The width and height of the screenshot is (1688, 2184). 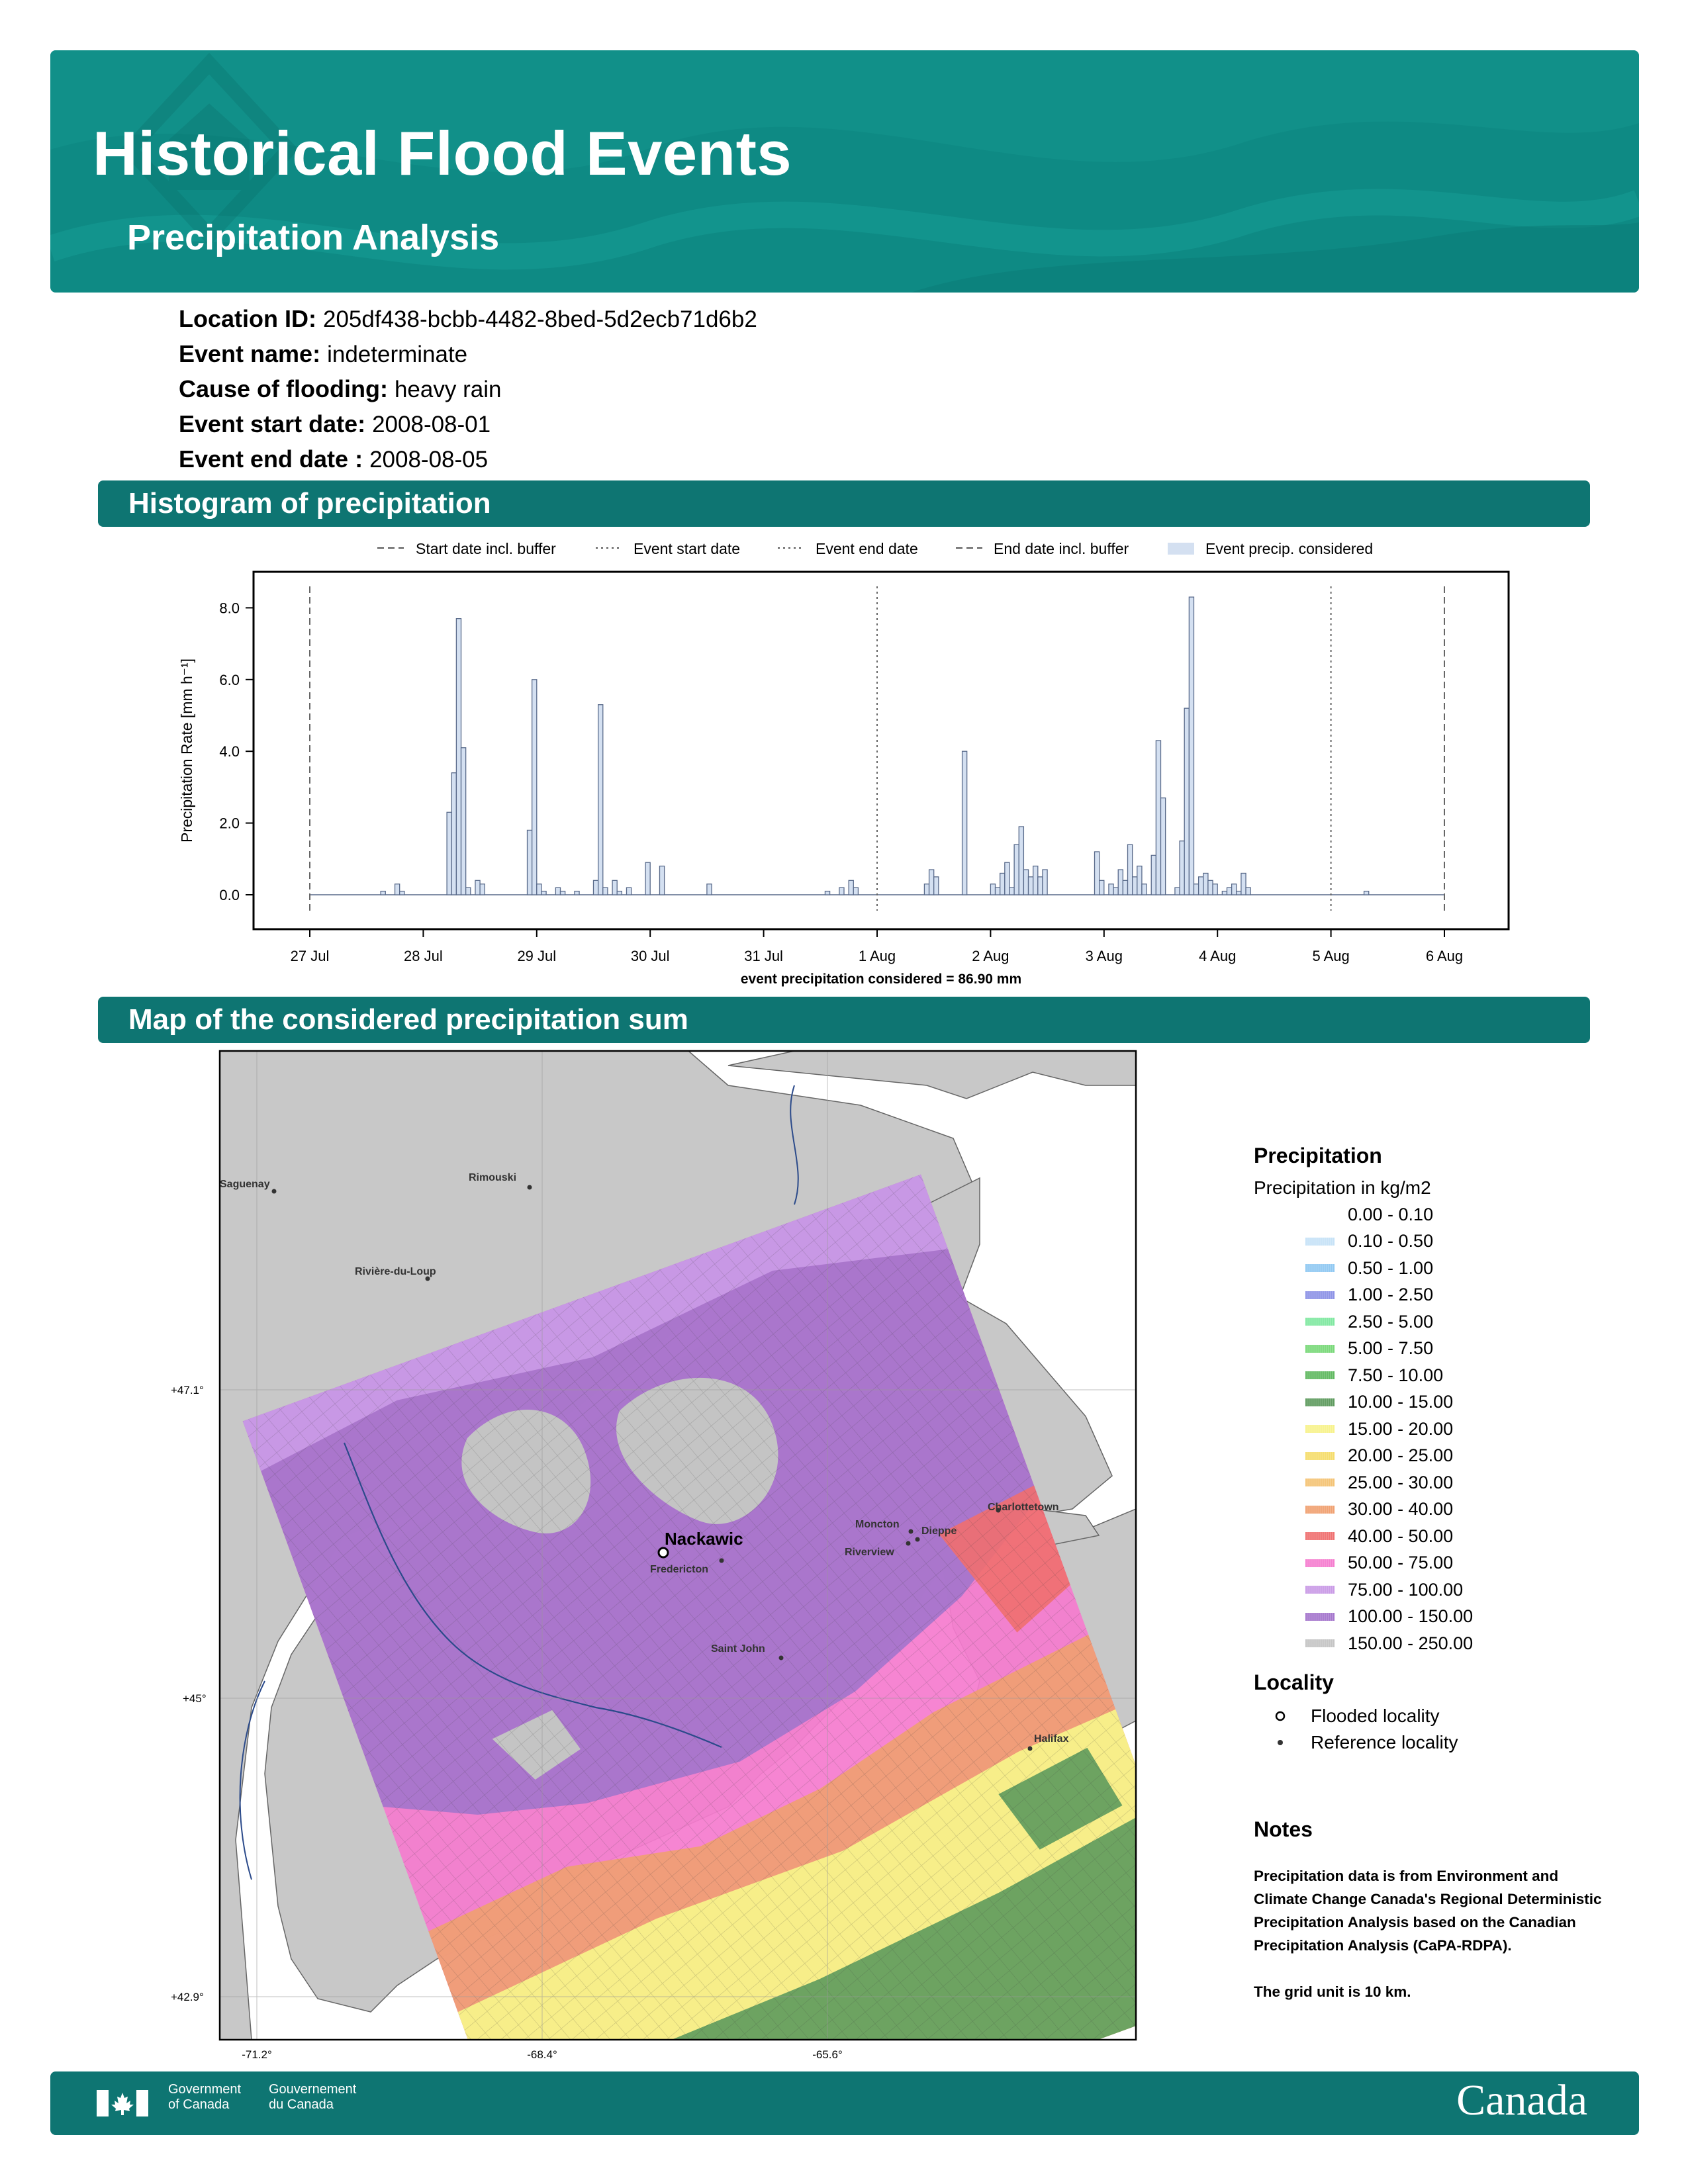 I want to click on end-date-row: Event end date :2008-08-05, so click(x=468, y=459).